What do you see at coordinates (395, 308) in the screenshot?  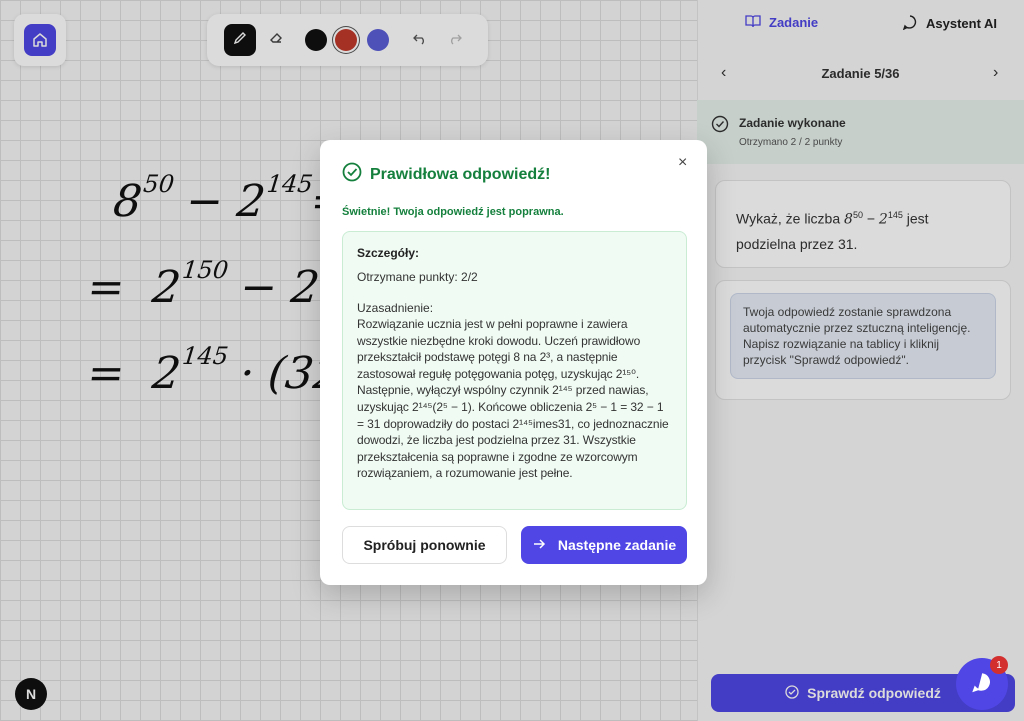 I see `justification-label: Uzasadnienie:` at bounding box center [395, 308].